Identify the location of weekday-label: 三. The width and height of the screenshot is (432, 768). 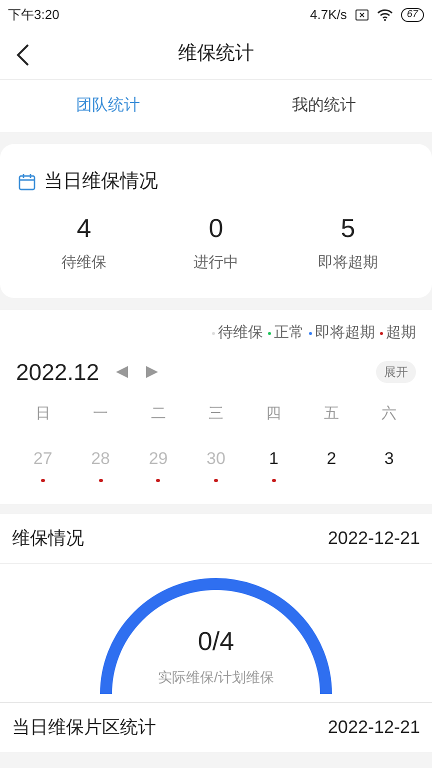
(215, 414).